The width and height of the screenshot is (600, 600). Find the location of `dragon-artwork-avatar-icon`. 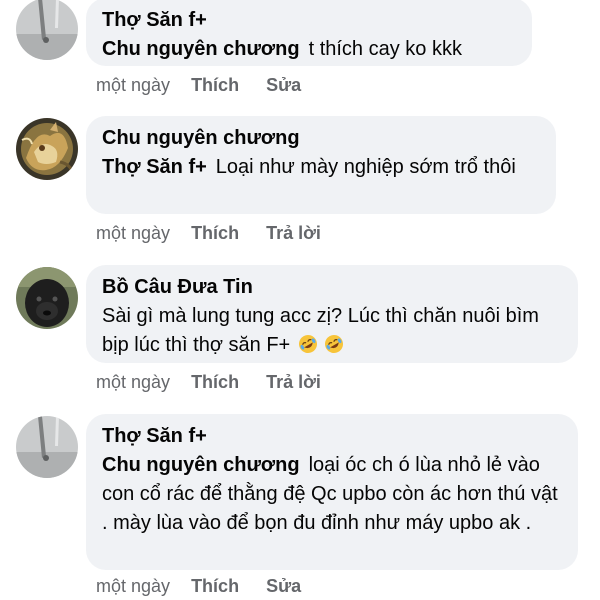

dragon-artwork-avatar-icon is located at coordinates (47, 149).